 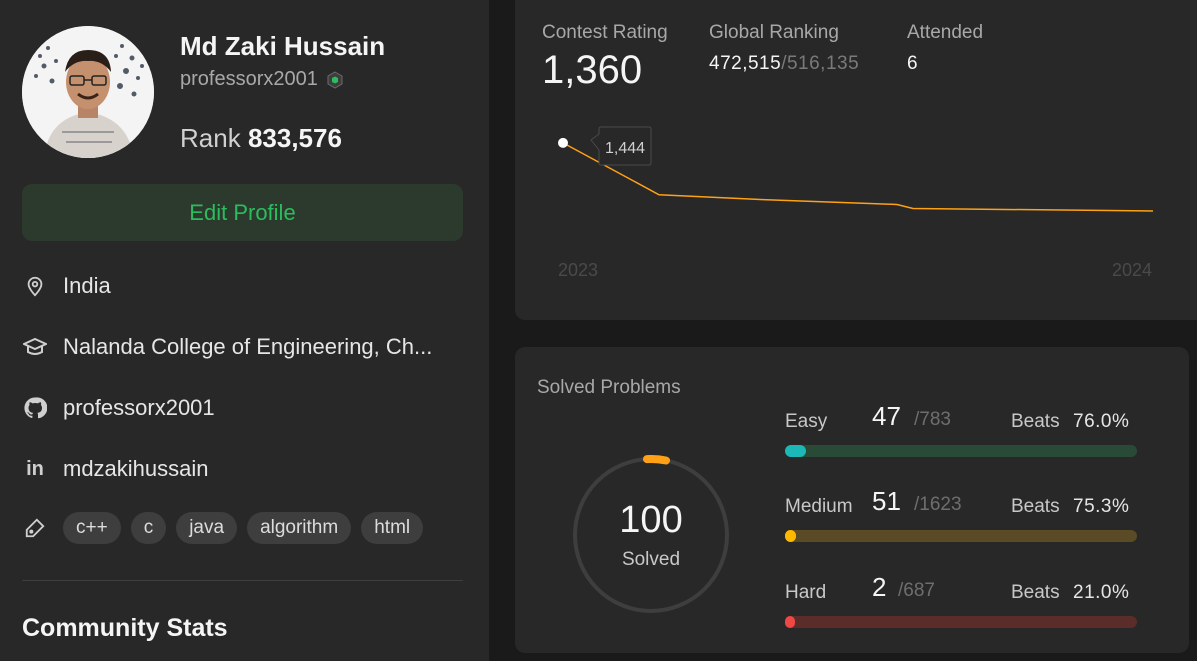 I want to click on difficulty-name: Medium, so click(x=819, y=506).